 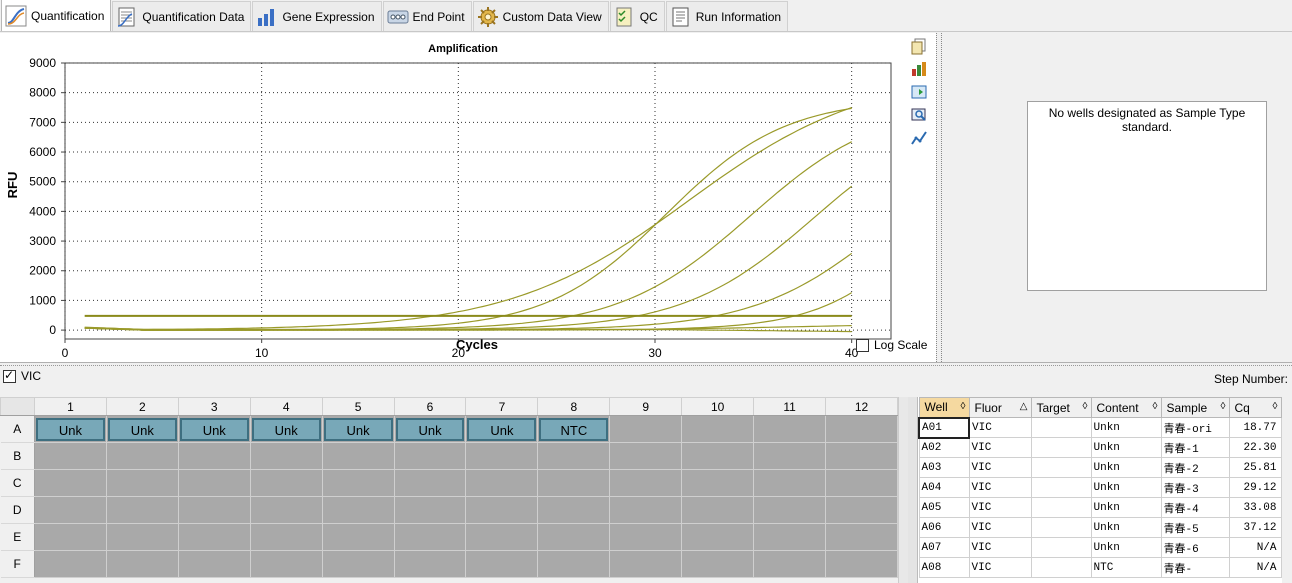 I want to click on table-cell-sample: 青春-, so click(x=1195, y=567).